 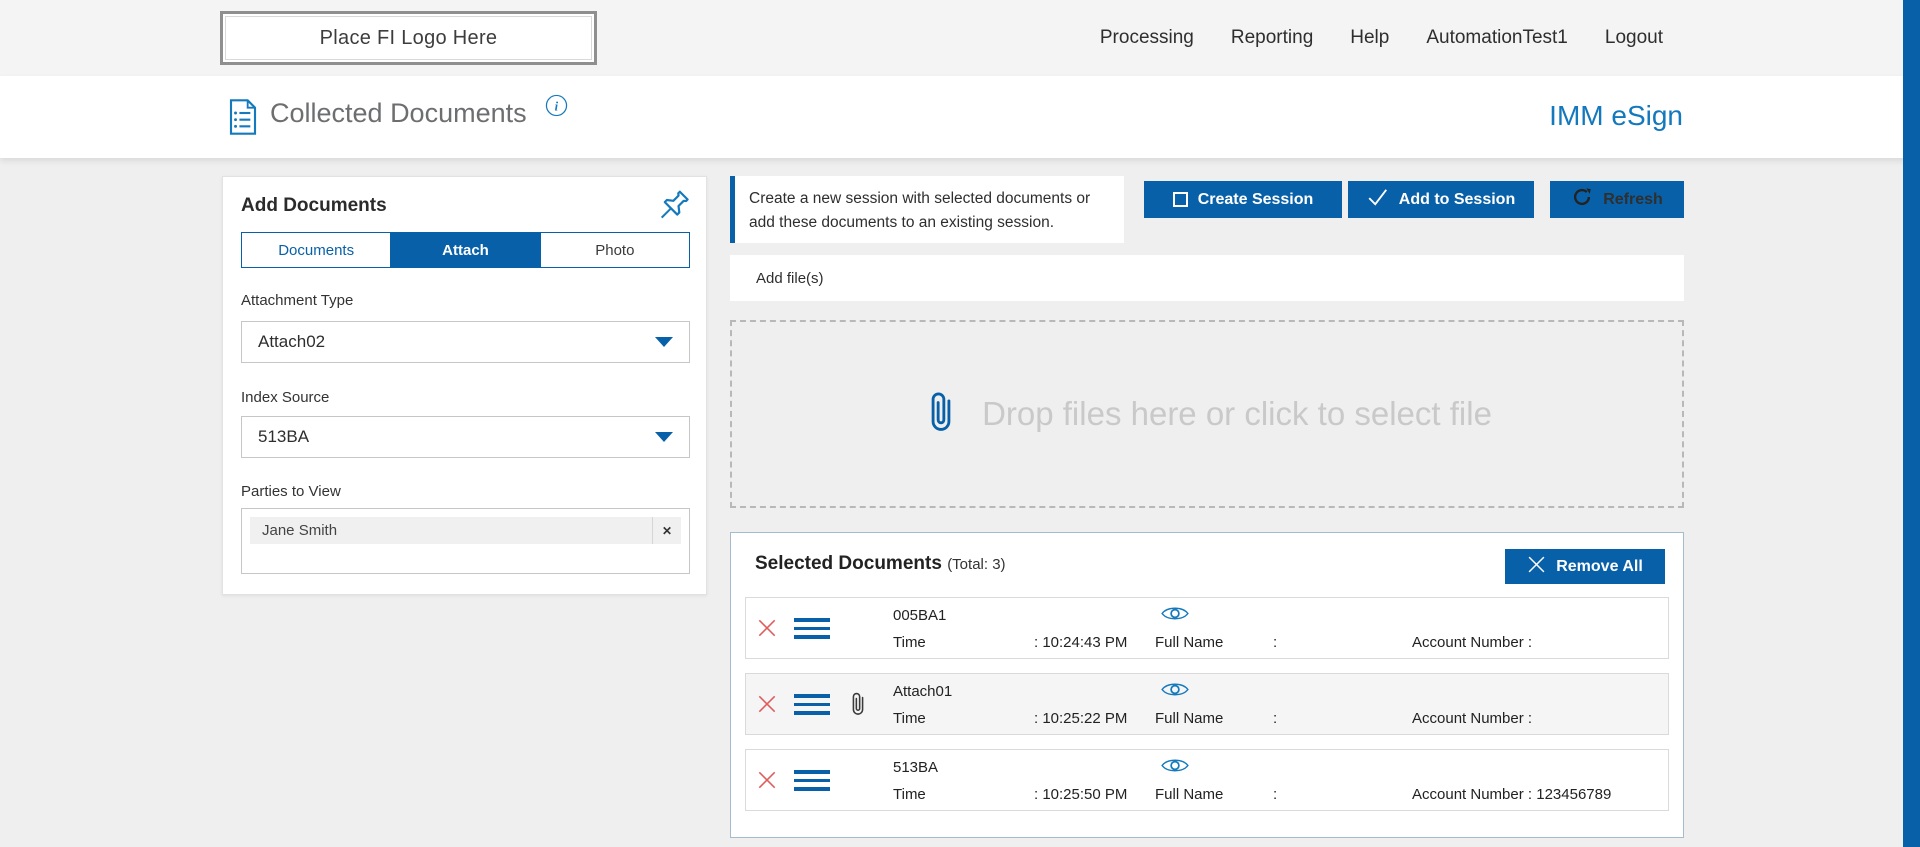 I want to click on panel-title: Add Documents, so click(x=314, y=205).